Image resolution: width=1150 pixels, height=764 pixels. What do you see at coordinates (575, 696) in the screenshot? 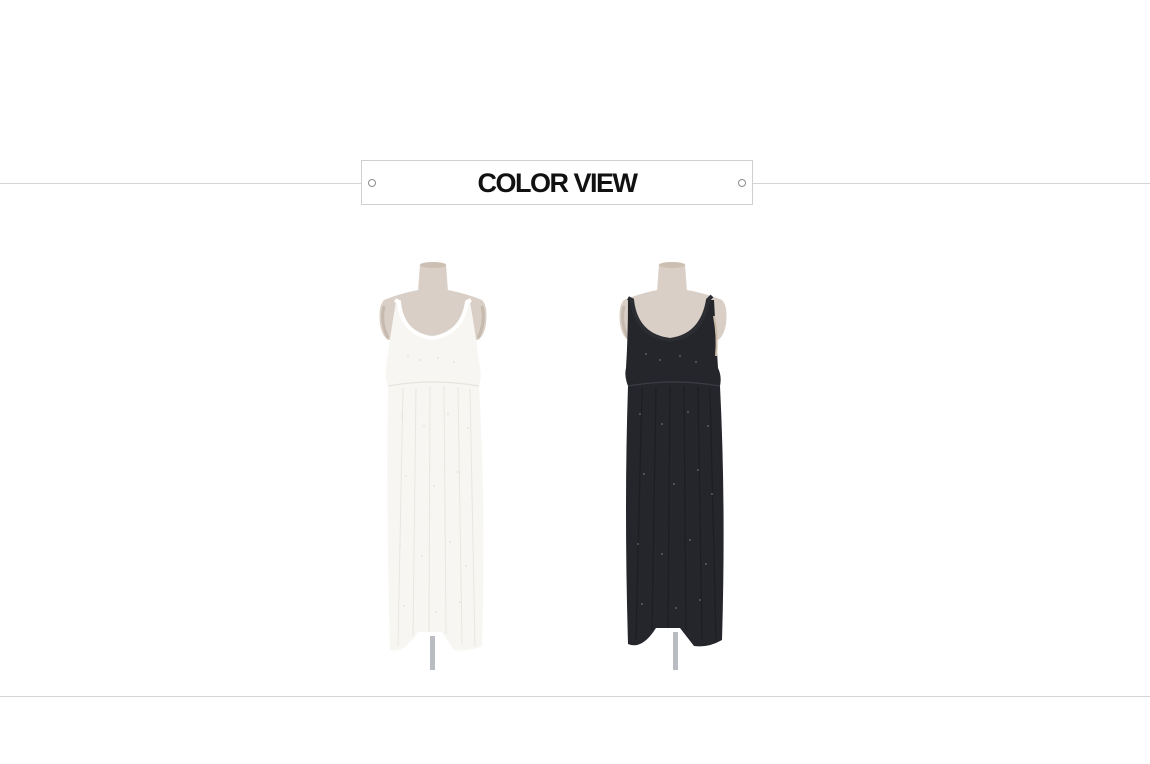
I see `section-divider-bottom` at bounding box center [575, 696].